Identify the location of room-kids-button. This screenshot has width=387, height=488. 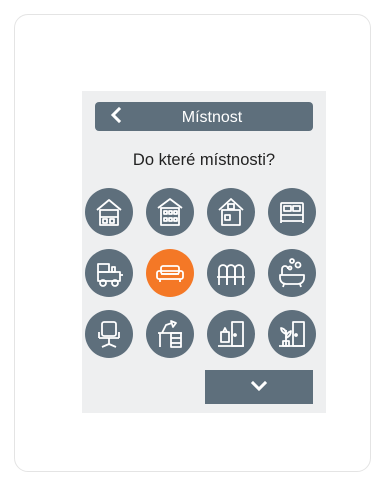
(109, 273).